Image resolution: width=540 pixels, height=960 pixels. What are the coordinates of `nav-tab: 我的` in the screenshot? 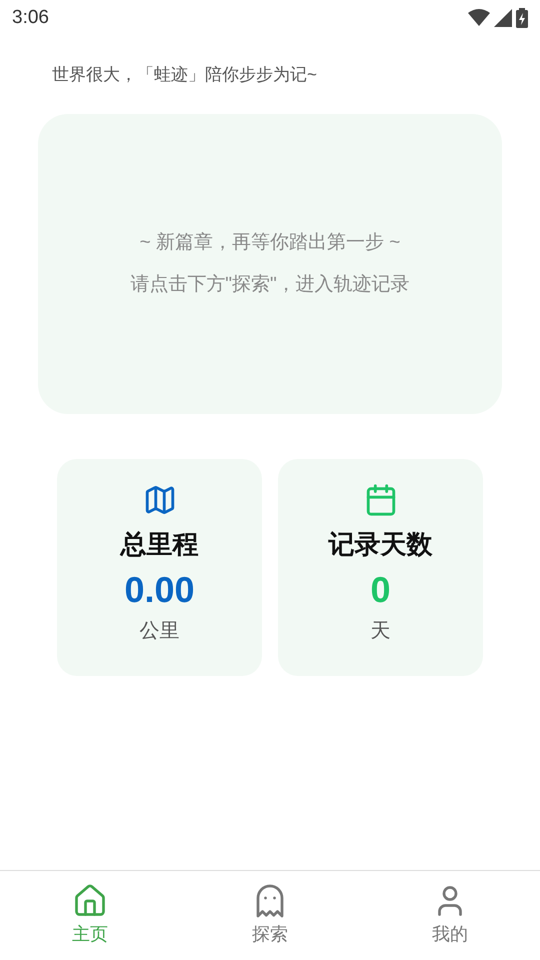 It's located at (450, 915).